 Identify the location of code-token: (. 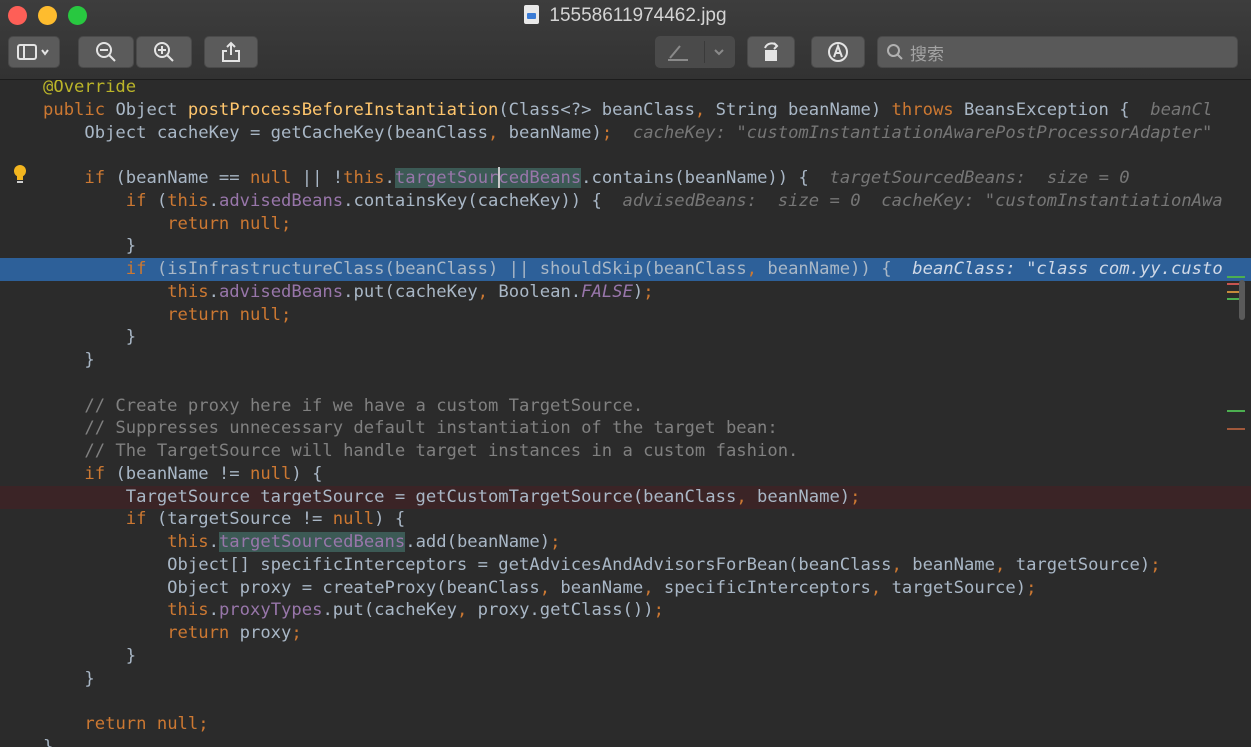
(162, 200).